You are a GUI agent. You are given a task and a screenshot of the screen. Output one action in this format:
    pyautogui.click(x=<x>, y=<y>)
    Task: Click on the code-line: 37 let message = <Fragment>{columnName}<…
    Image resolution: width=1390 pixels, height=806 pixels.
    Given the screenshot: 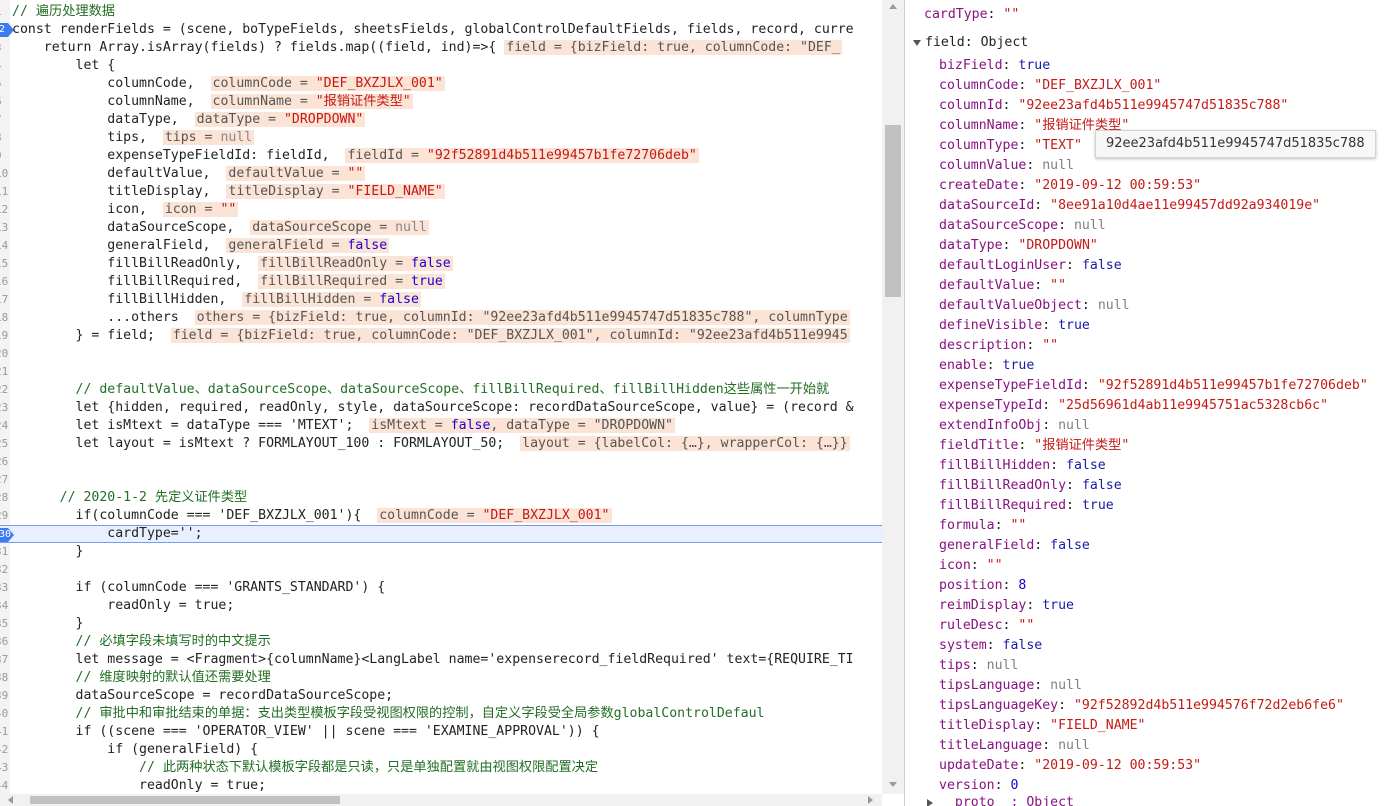 What is the action you would take?
    pyautogui.click(x=441, y=660)
    